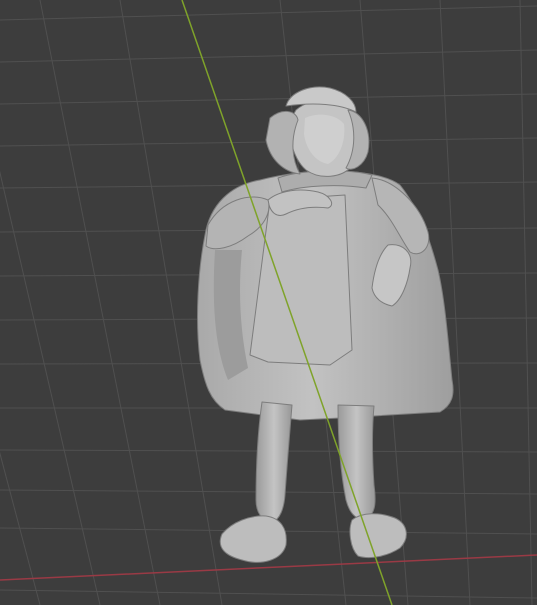 The image size is (537, 605). I want to click on left-shoe, so click(253, 539).